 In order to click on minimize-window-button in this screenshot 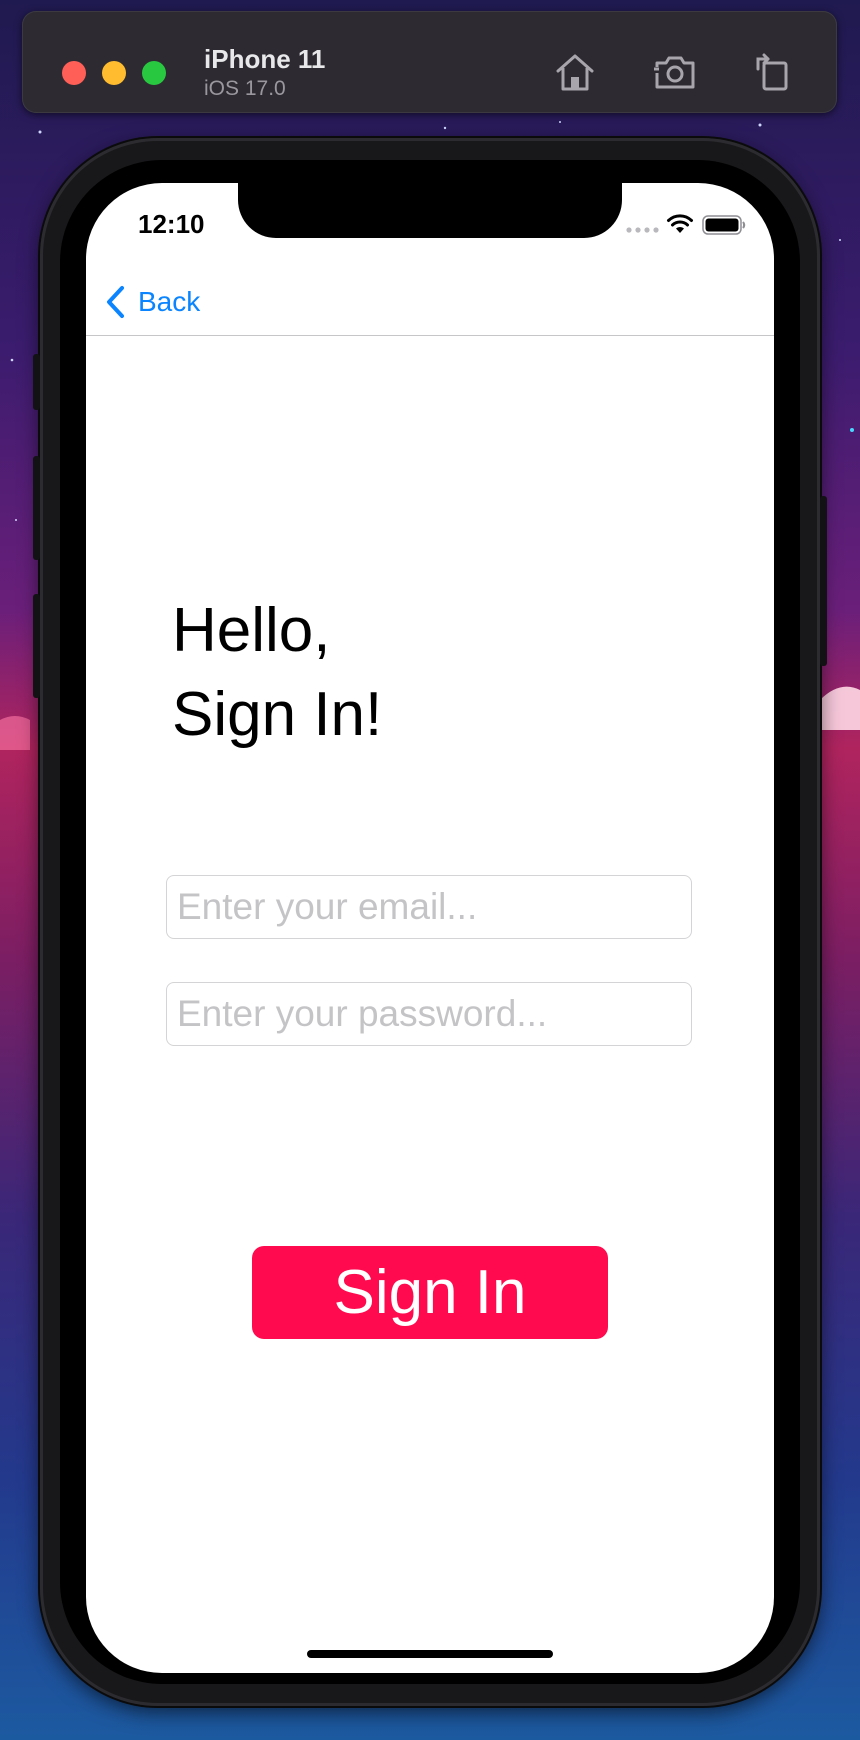, I will do `click(114, 73)`.